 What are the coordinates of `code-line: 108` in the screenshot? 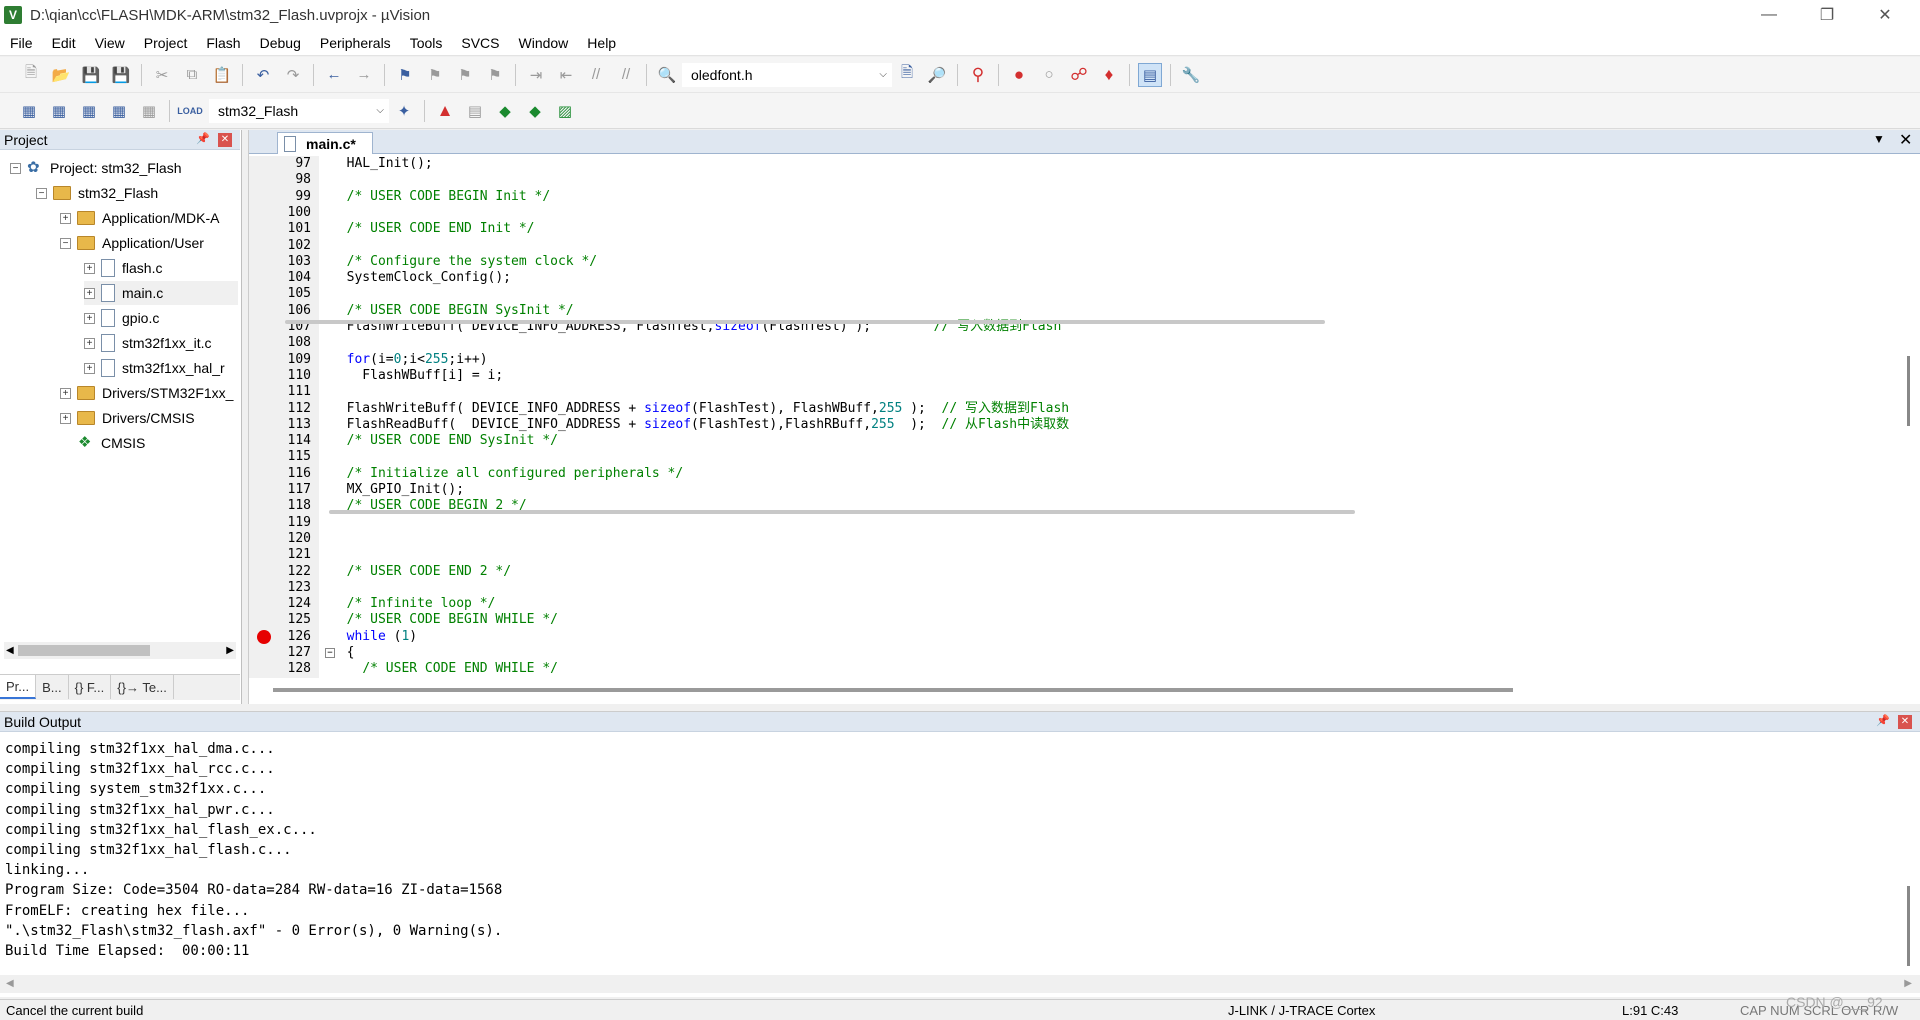 It's located at (1074, 343).